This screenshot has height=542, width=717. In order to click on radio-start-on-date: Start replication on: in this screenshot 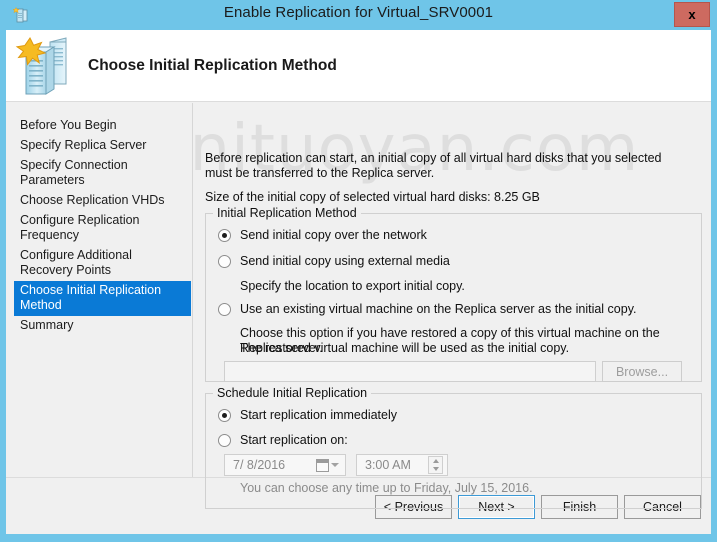, I will do `click(283, 440)`.